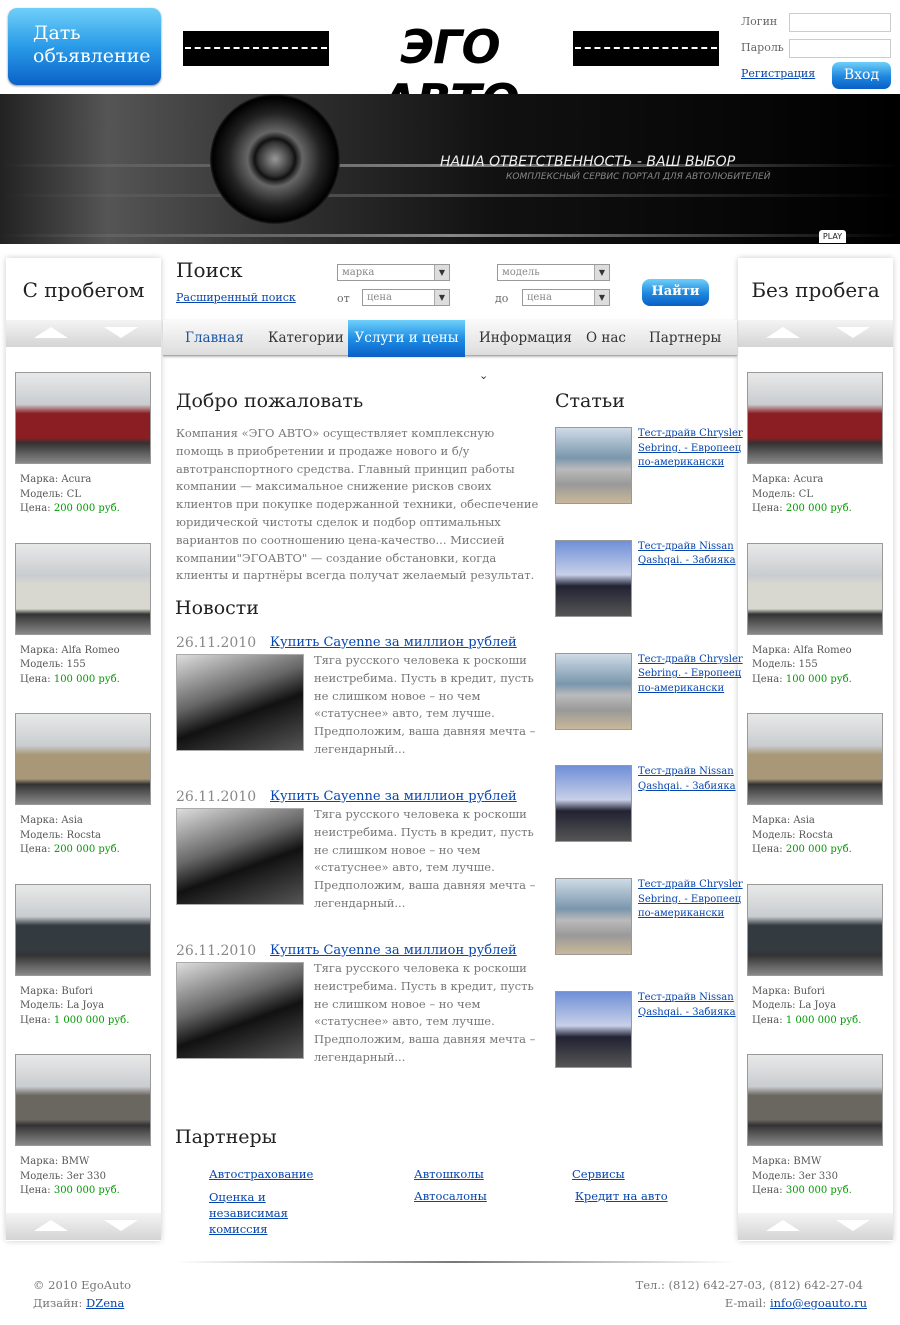  Describe the element at coordinates (747, 1303) in the screenshot. I see `email-label: E-mail:` at that location.